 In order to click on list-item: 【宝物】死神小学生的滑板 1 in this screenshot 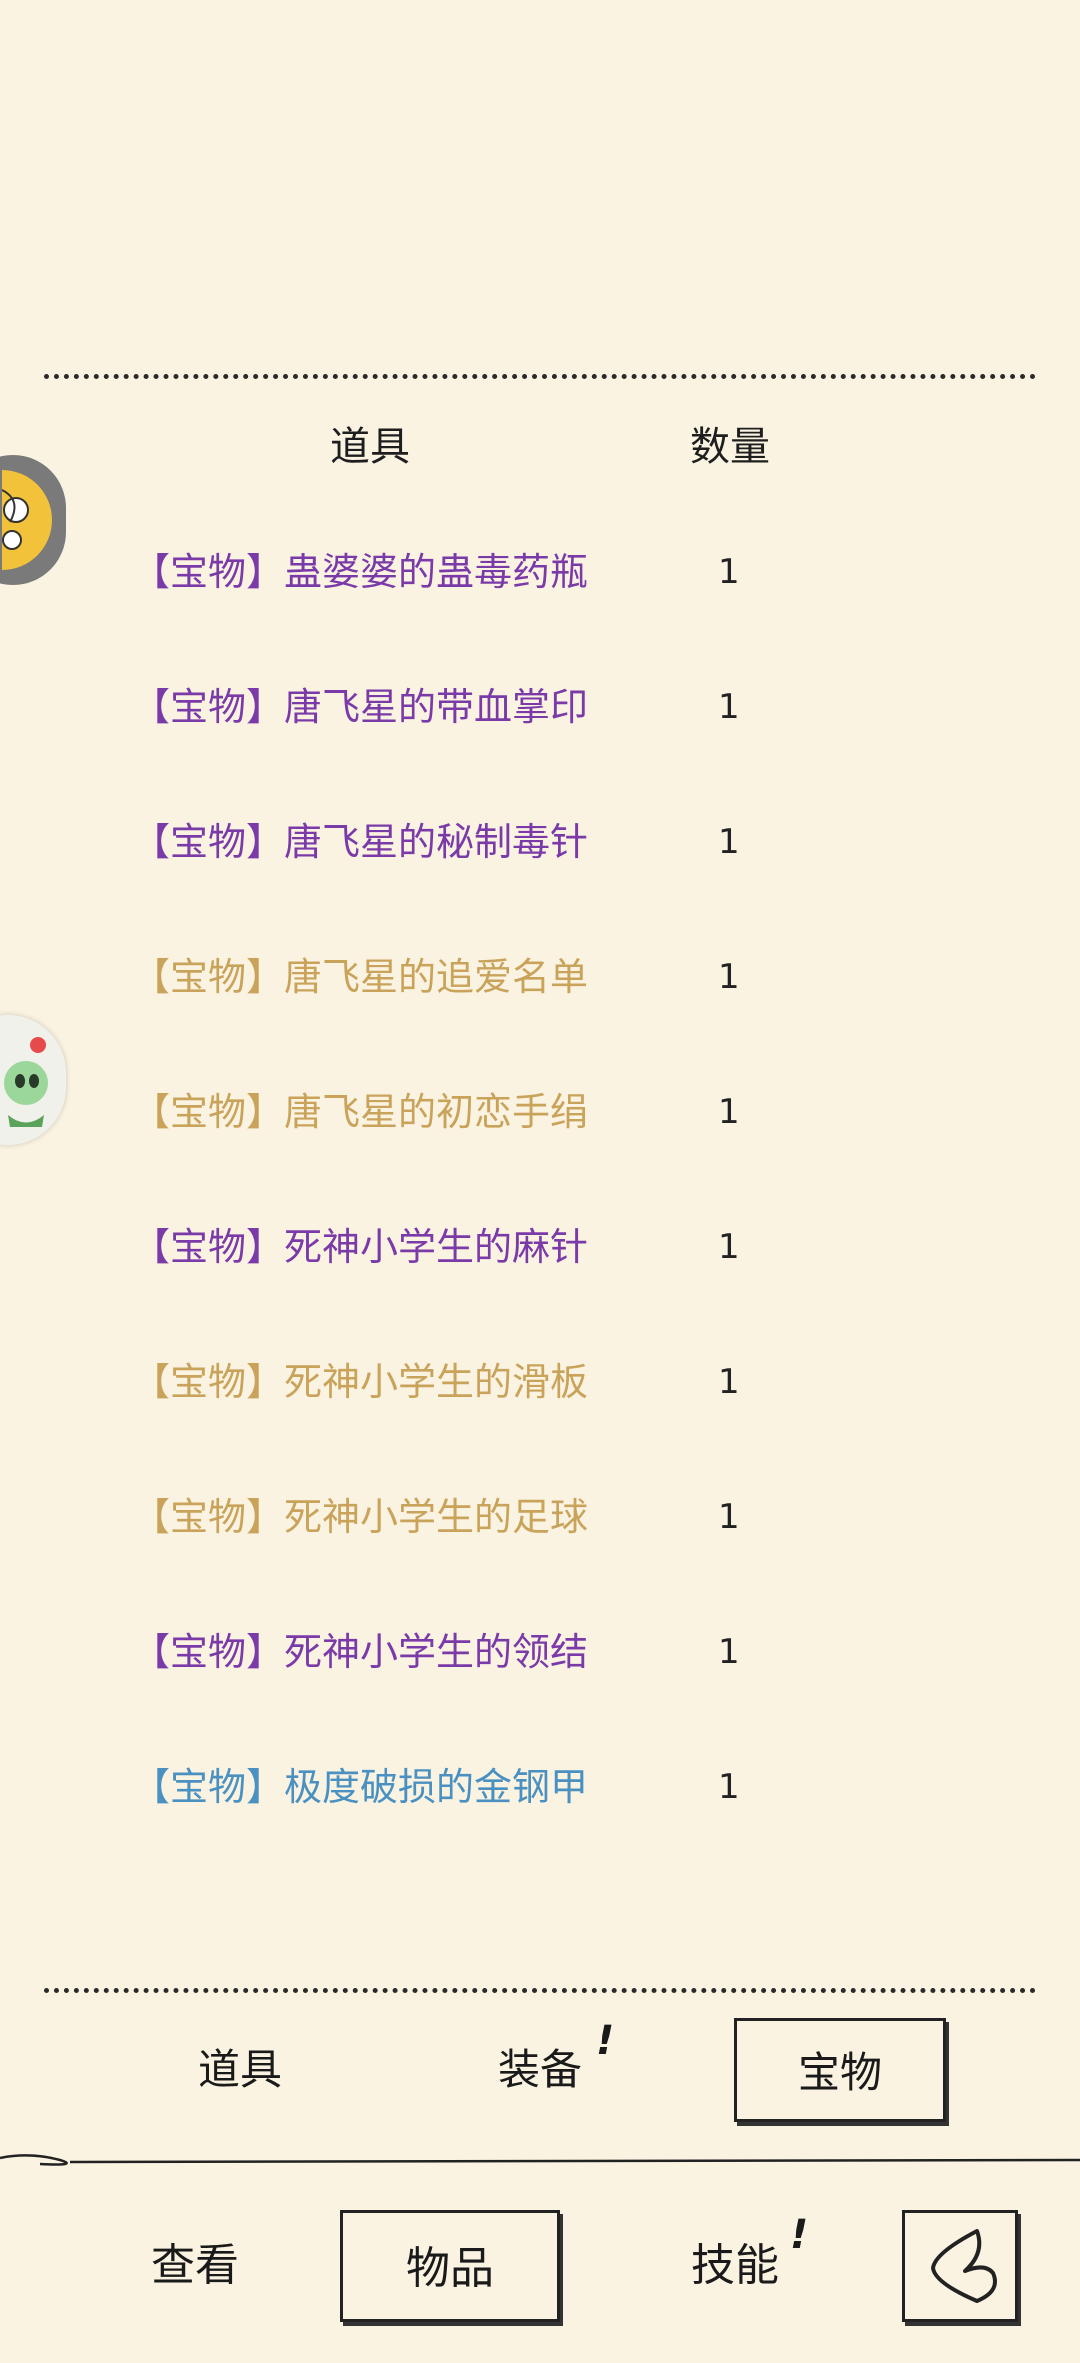, I will do `click(540, 1382)`.